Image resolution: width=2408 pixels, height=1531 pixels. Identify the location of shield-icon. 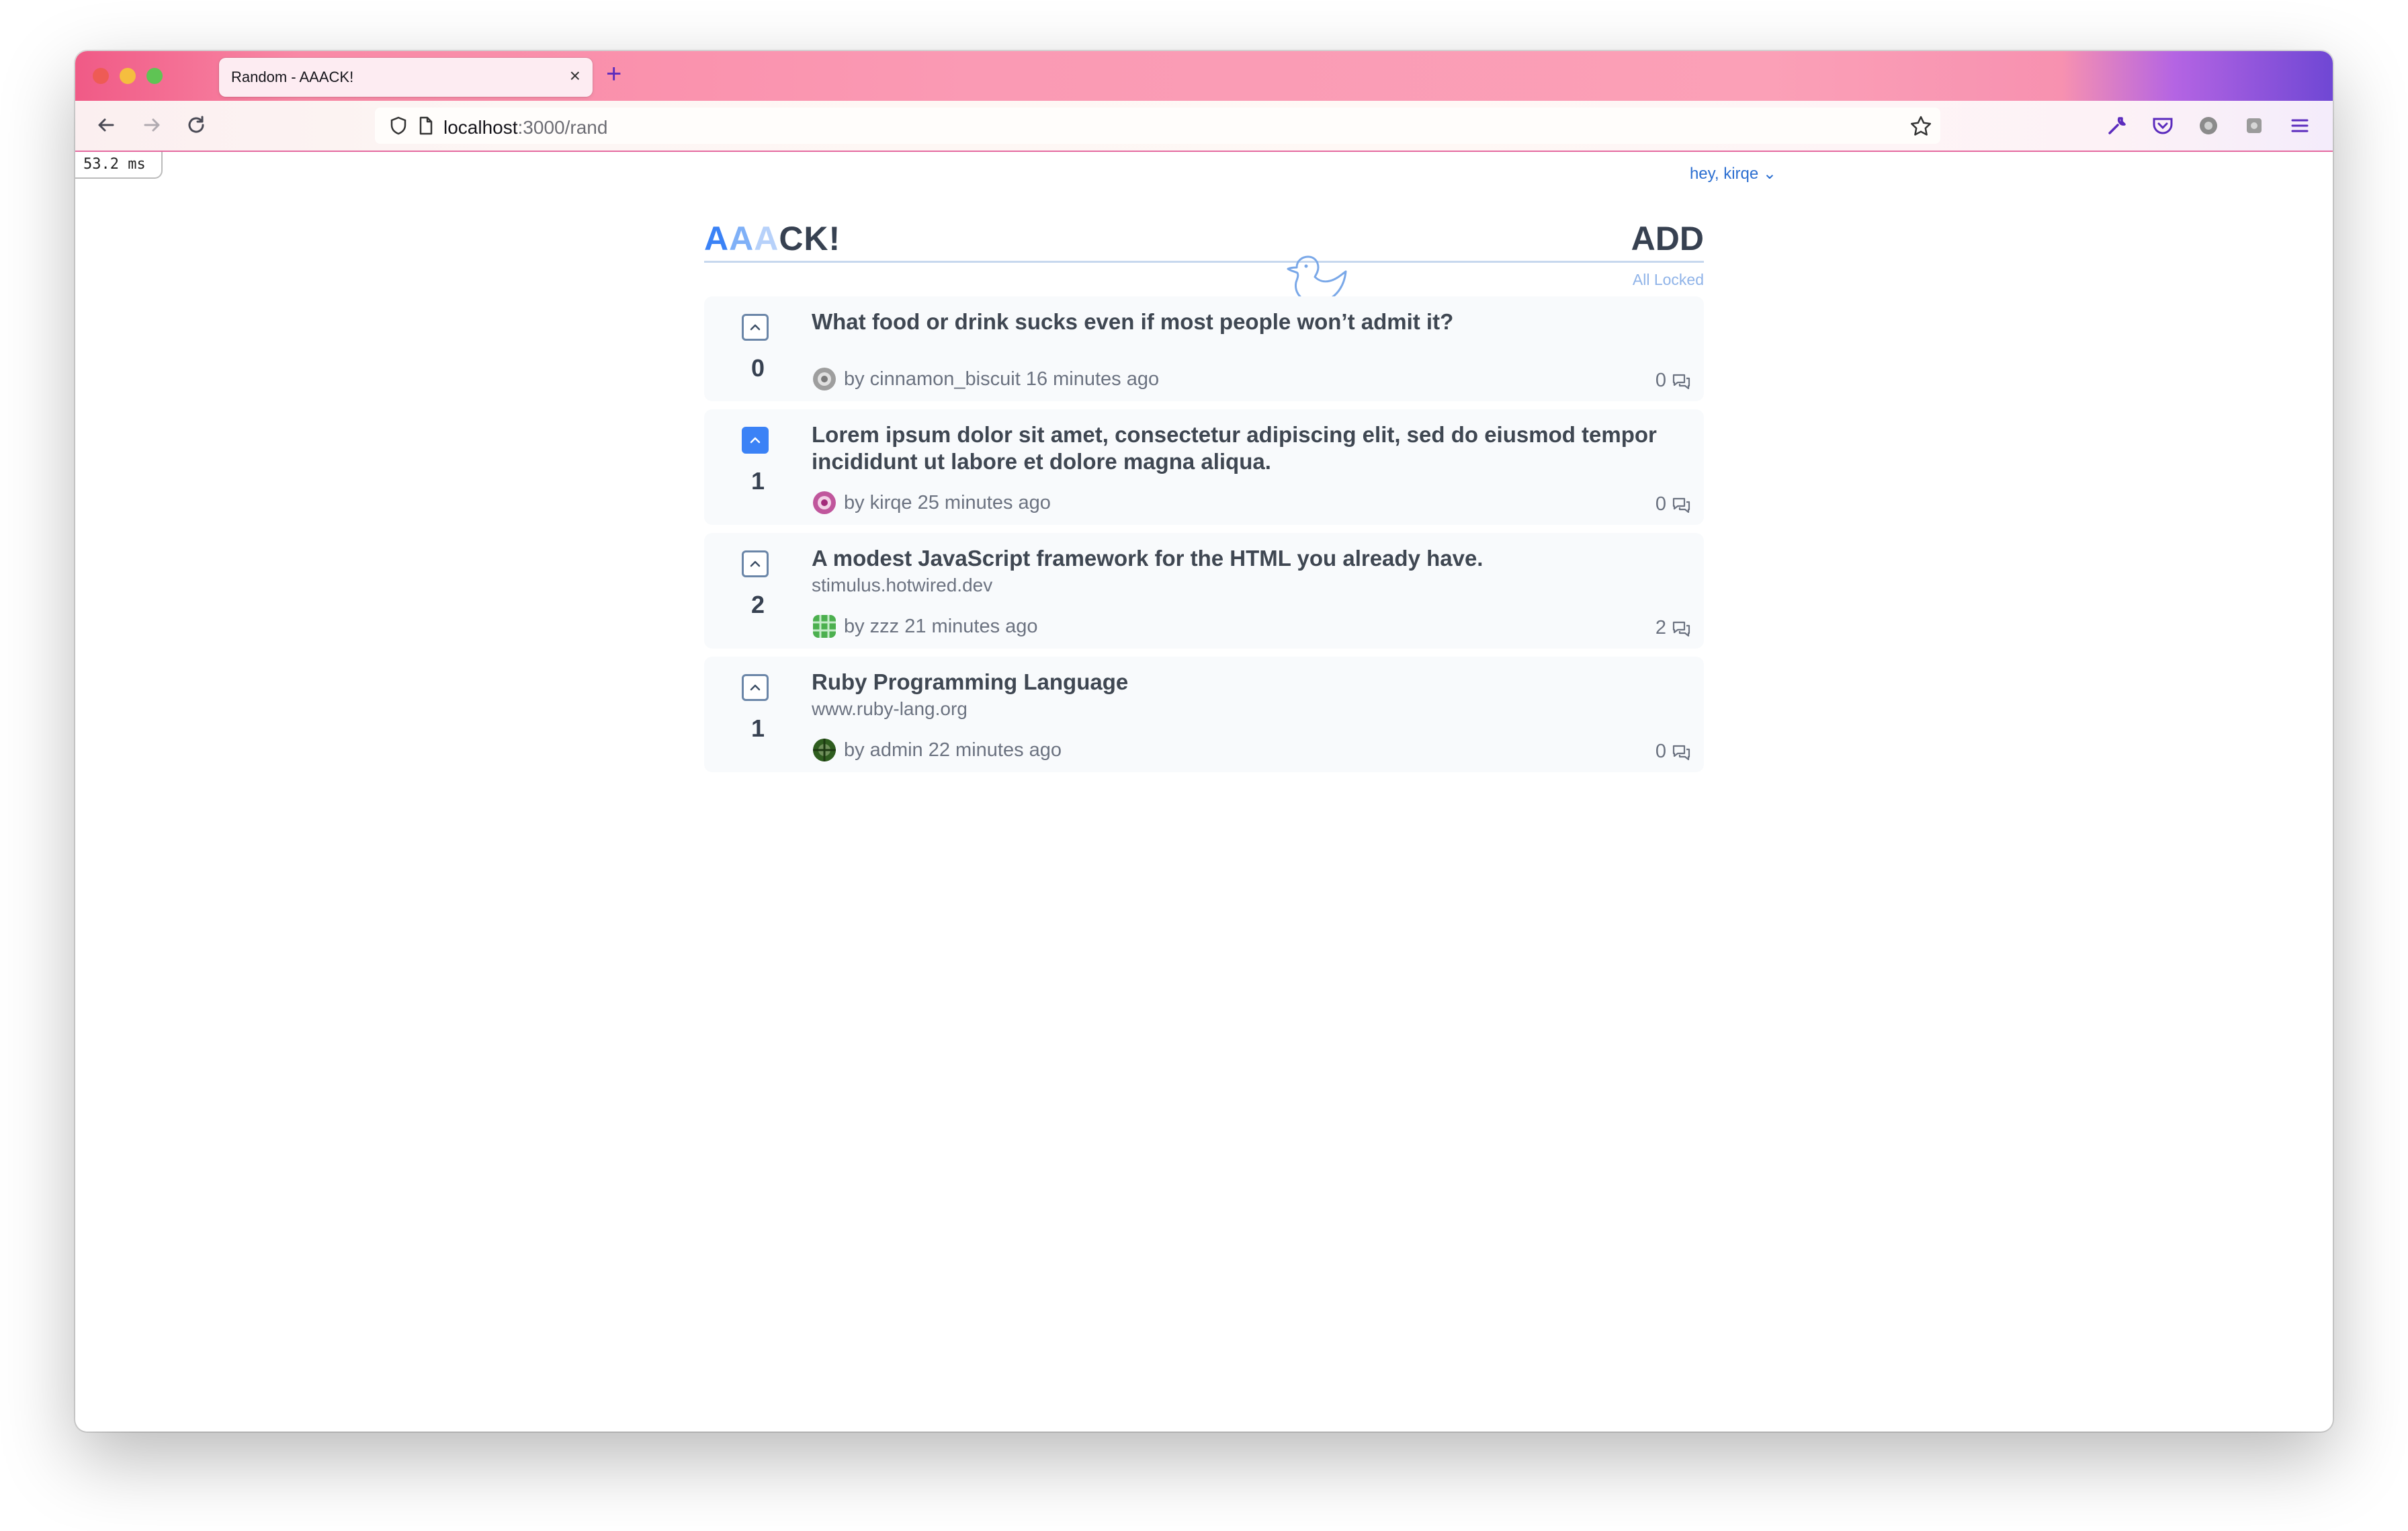
(398, 126).